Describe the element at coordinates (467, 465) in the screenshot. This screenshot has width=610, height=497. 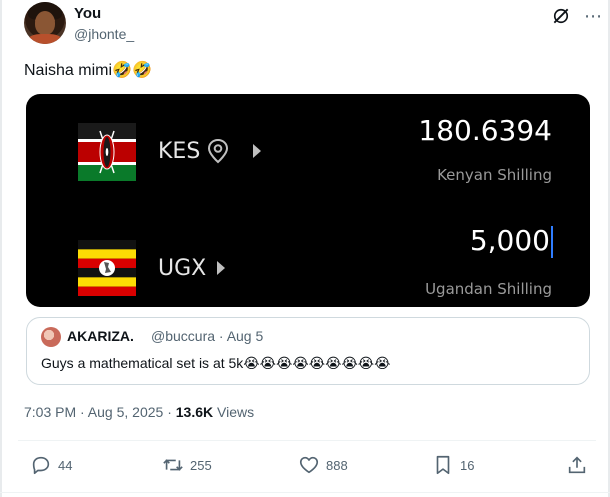
I see `bookmark-count: 16` at that location.